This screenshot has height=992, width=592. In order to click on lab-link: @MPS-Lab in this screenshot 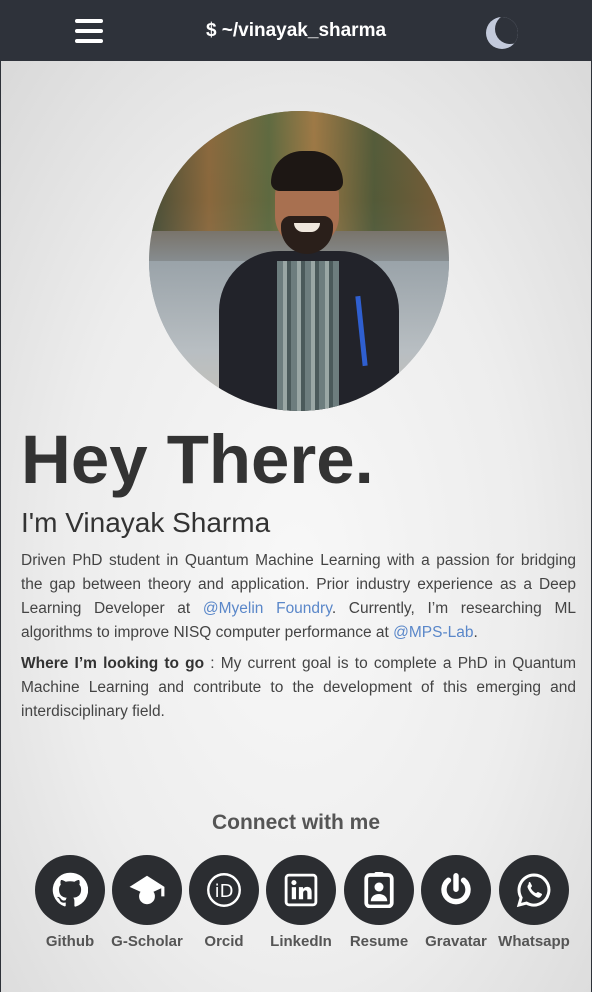, I will do `click(433, 632)`.